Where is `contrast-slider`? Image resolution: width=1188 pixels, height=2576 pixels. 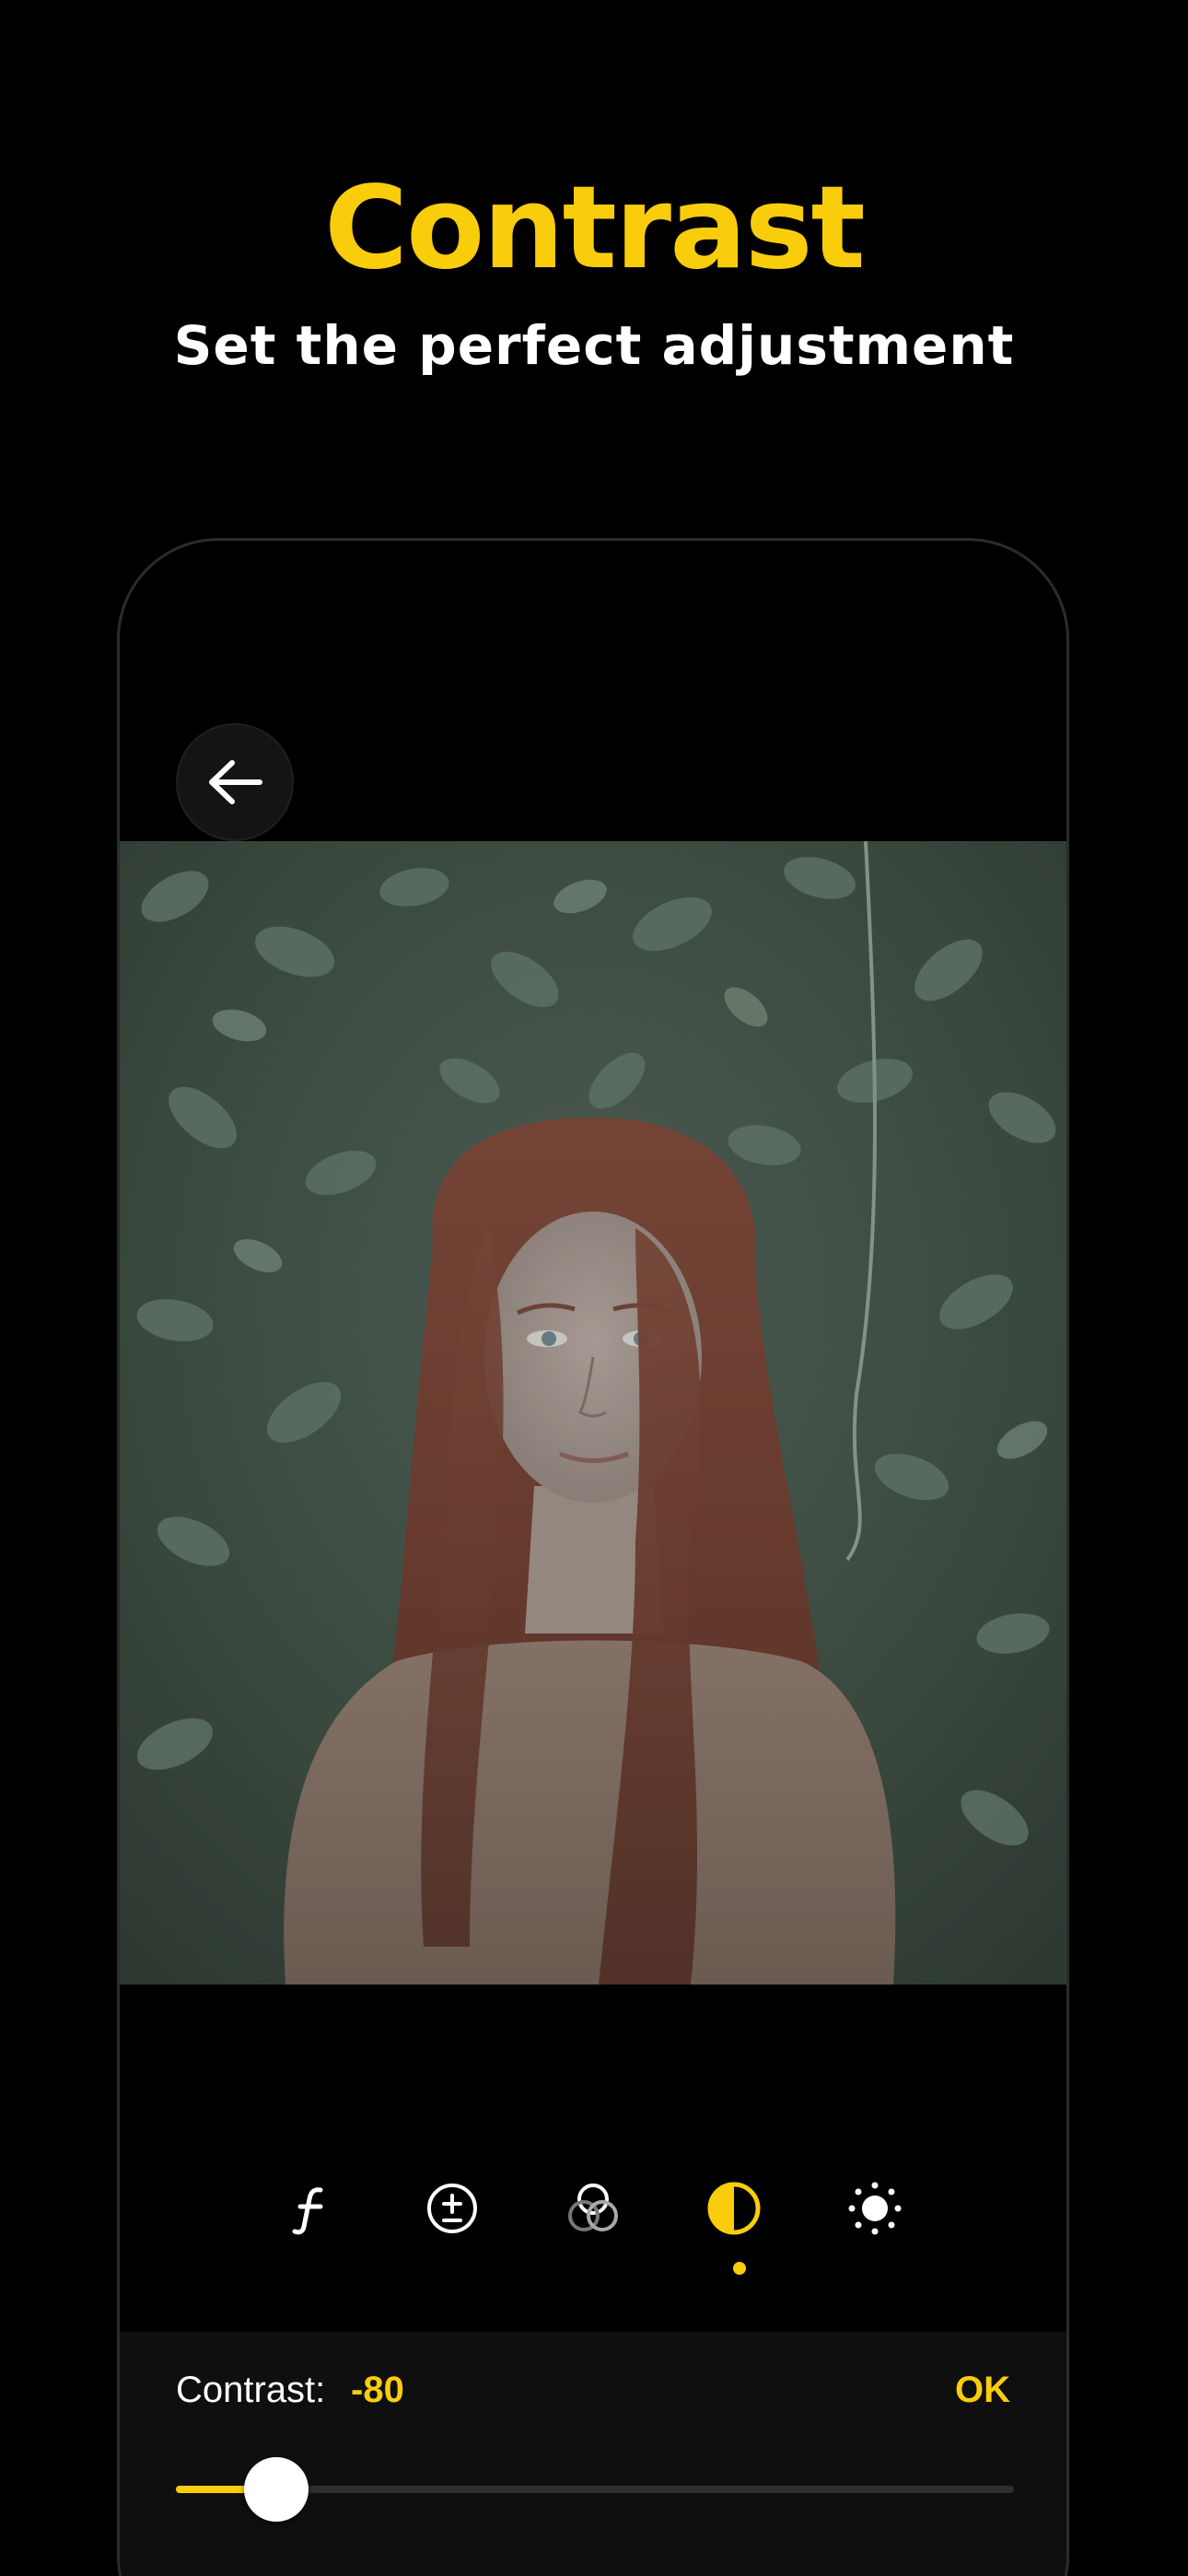 contrast-slider is located at coordinates (595, 2489).